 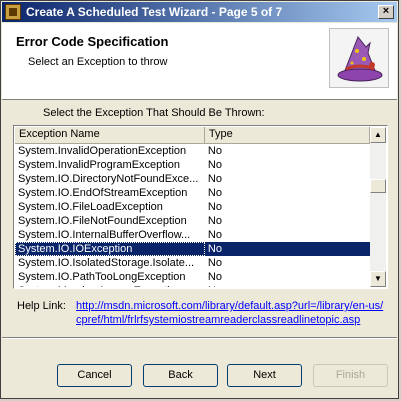 I want to click on exception-name-cell: System.IO.PathTooLongException, so click(x=102, y=277).